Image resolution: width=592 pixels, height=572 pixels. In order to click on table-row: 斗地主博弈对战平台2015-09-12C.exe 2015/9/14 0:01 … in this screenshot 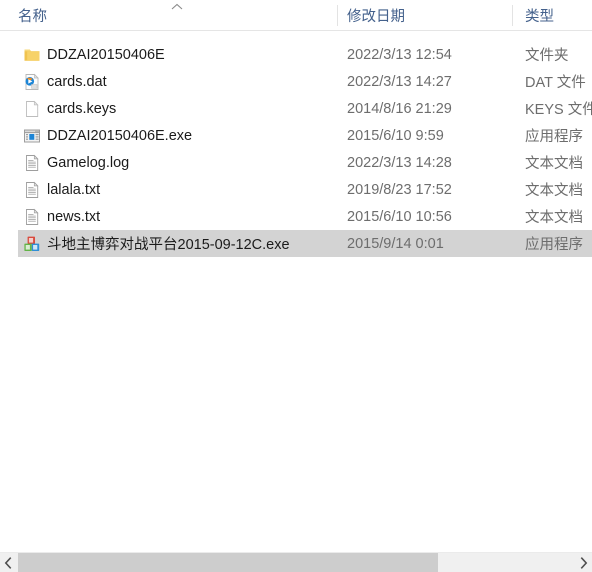, I will do `click(305, 243)`.